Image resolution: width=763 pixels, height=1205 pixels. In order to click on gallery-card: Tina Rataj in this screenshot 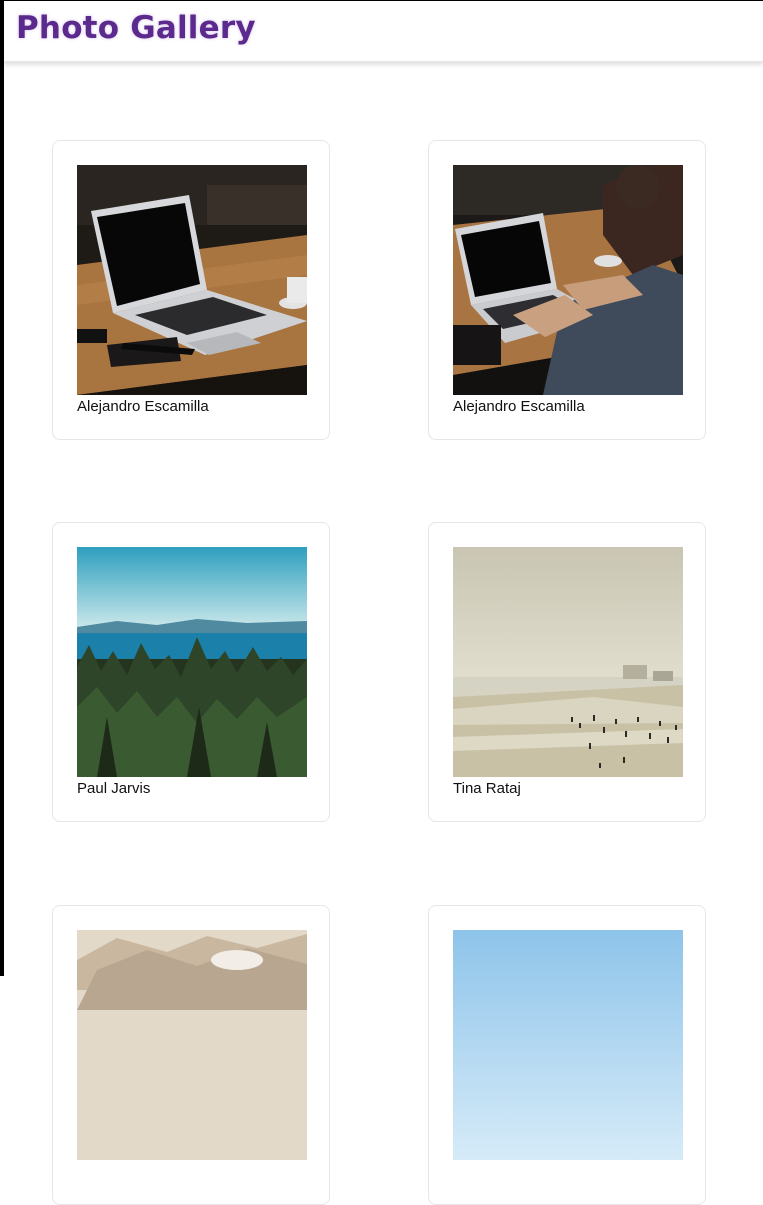, I will do `click(567, 672)`.